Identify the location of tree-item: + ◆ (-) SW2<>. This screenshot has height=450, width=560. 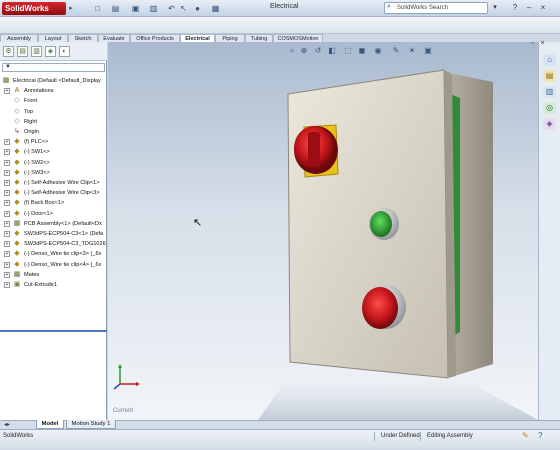
(53, 163).